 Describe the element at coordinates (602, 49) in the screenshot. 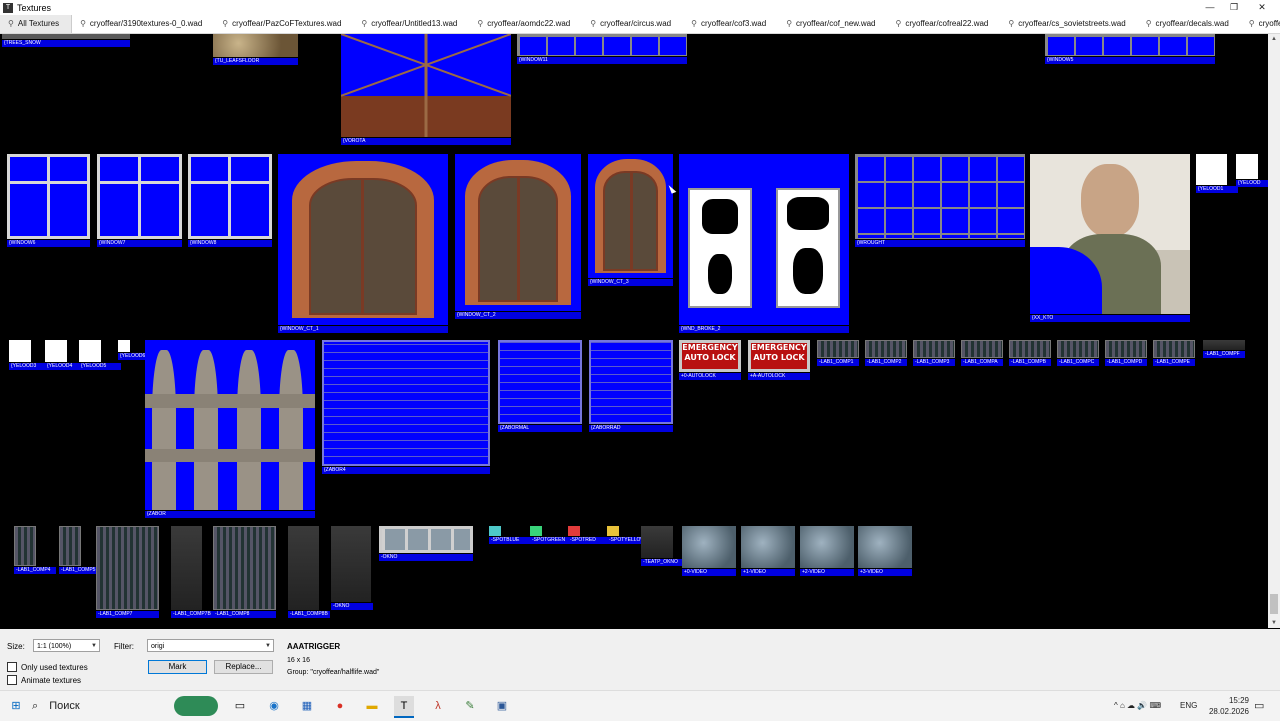

I see `texture-tile: {WINDOW11` at that location.